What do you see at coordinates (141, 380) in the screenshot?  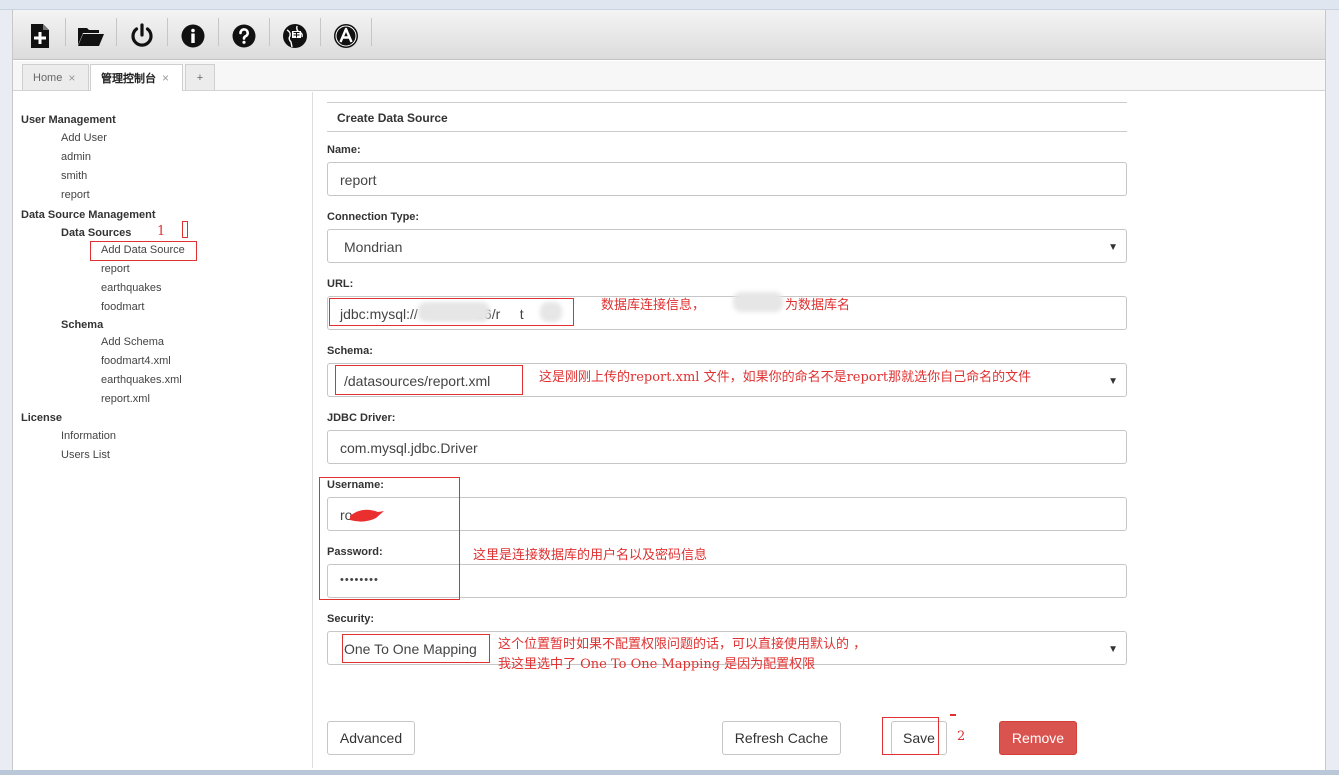 I see `sidebar-item-schema-earthquakes: earthquakes.xml` at bounding box center [141, 380].